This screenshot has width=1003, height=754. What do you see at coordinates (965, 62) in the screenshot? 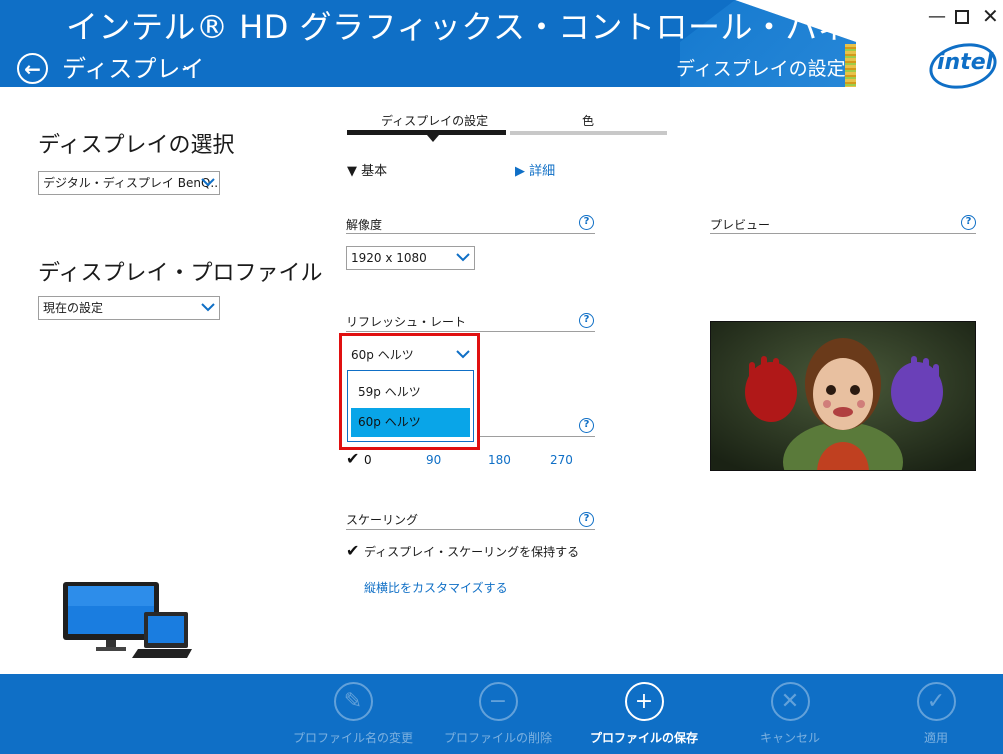
I see `intel-logo: intel` at bounding box center [965, 62].